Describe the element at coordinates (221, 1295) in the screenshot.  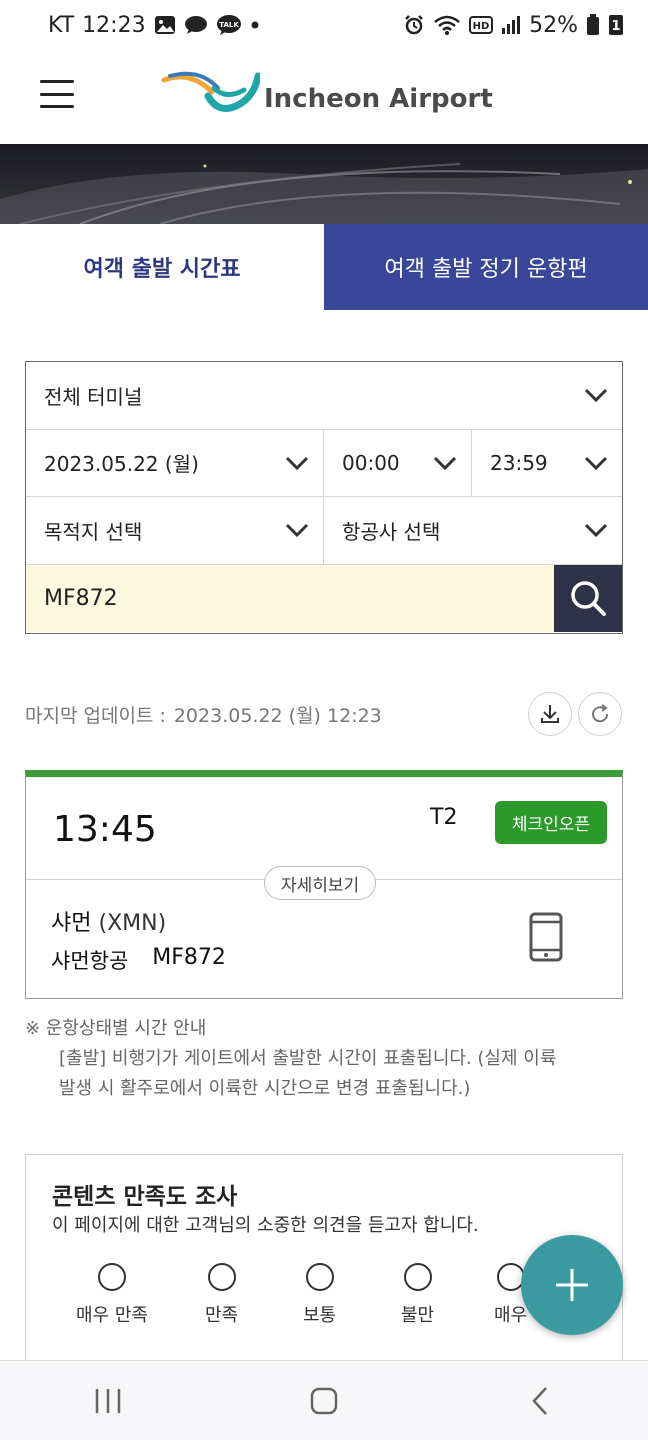
I see `survey-option-satisfied: 만족` at that location.